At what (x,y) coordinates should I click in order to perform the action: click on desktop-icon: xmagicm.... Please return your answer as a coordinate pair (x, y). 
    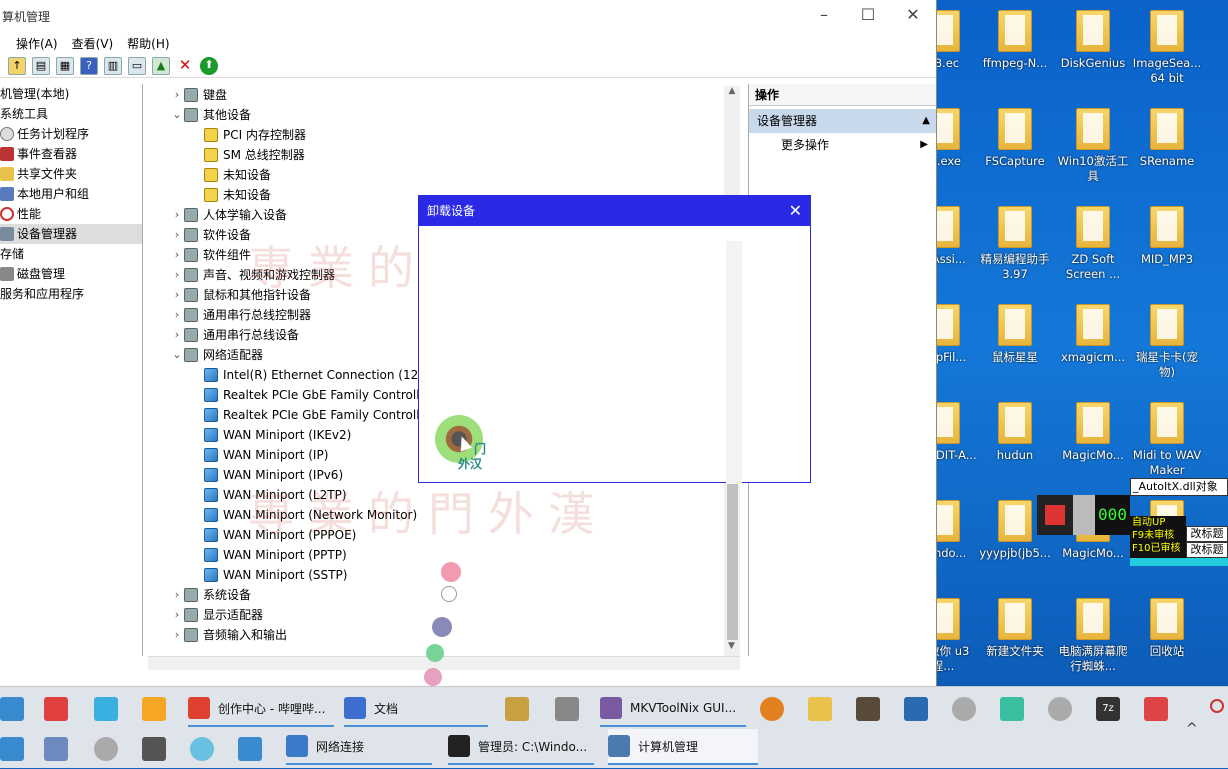
    Looking at the image, I should click on (1093, 330).